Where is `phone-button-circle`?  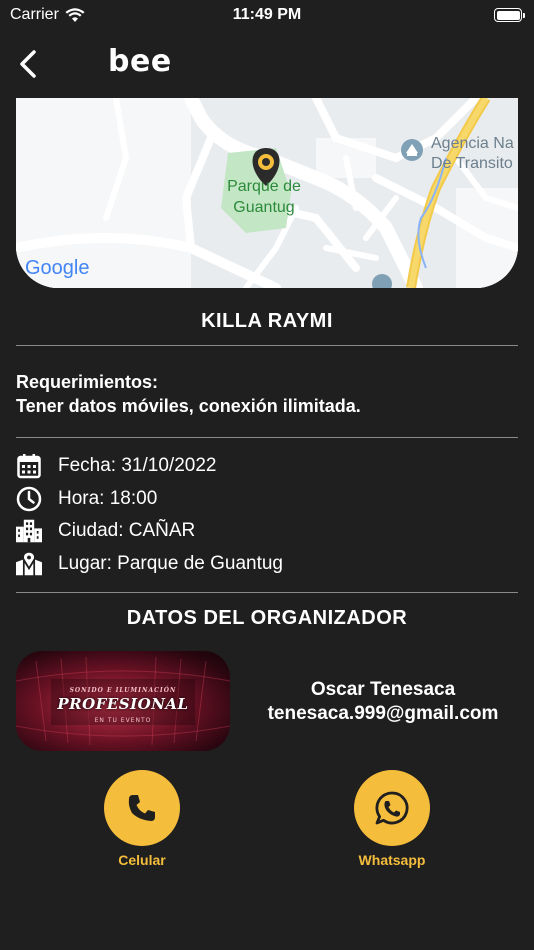
phone-button-circle is located at coordinates (142, 808).